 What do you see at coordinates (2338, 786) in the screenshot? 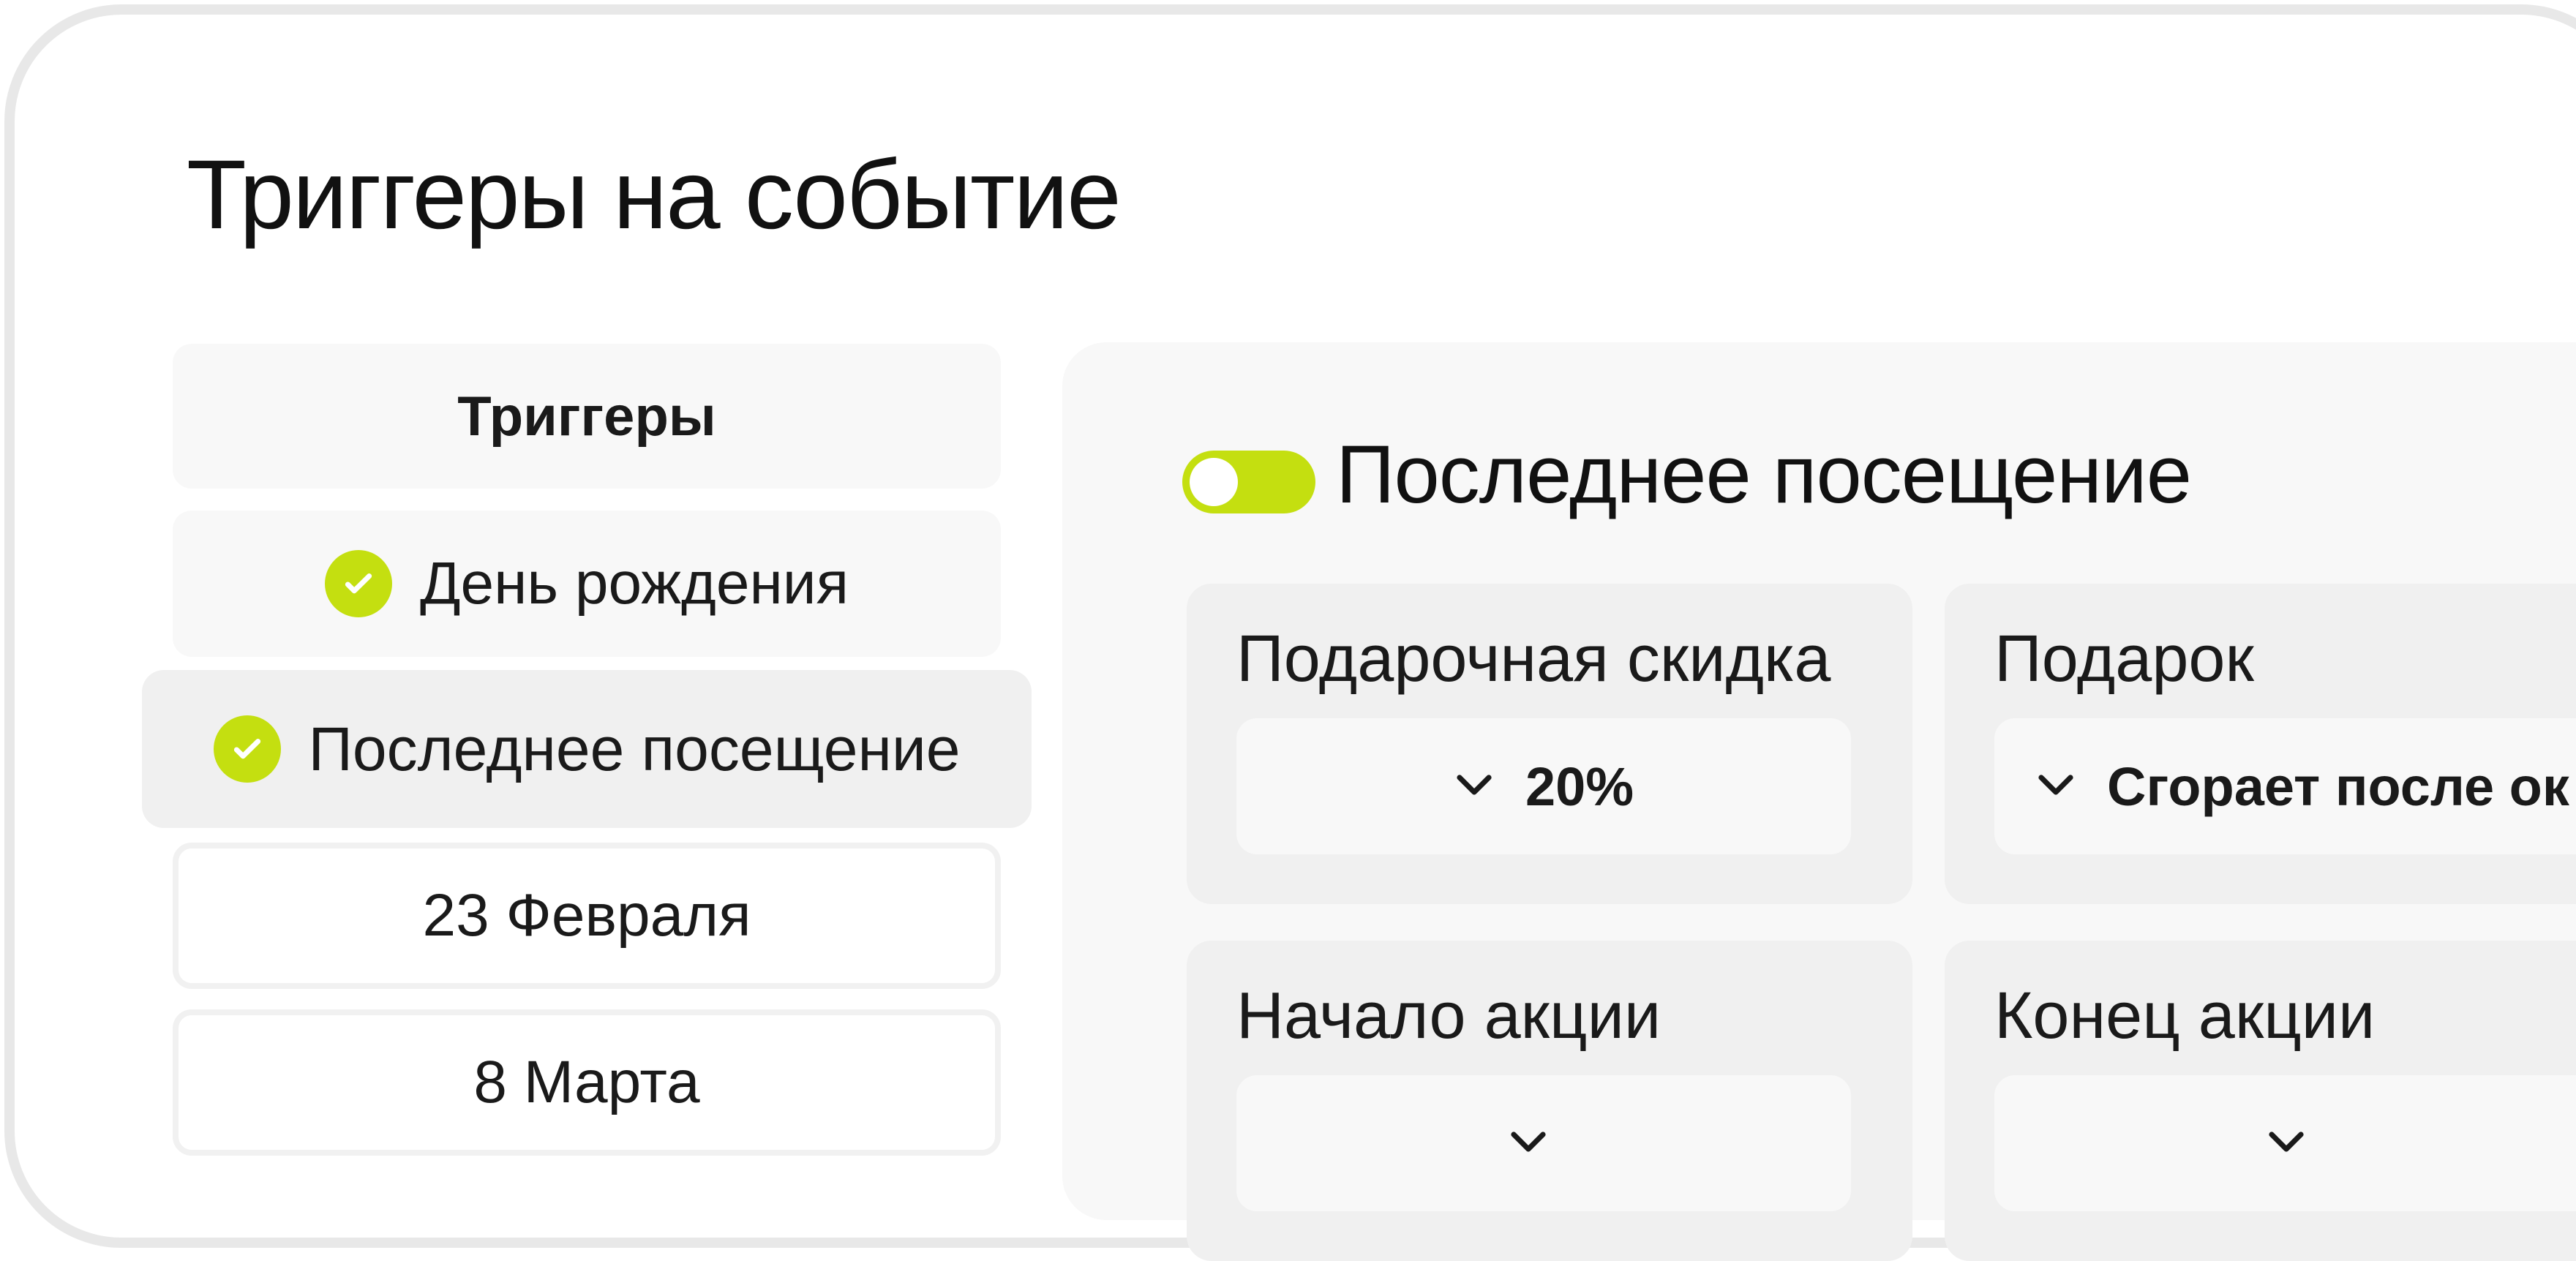
I see `select-value: Сгорает после ок` at bounding box center [2338, 786].